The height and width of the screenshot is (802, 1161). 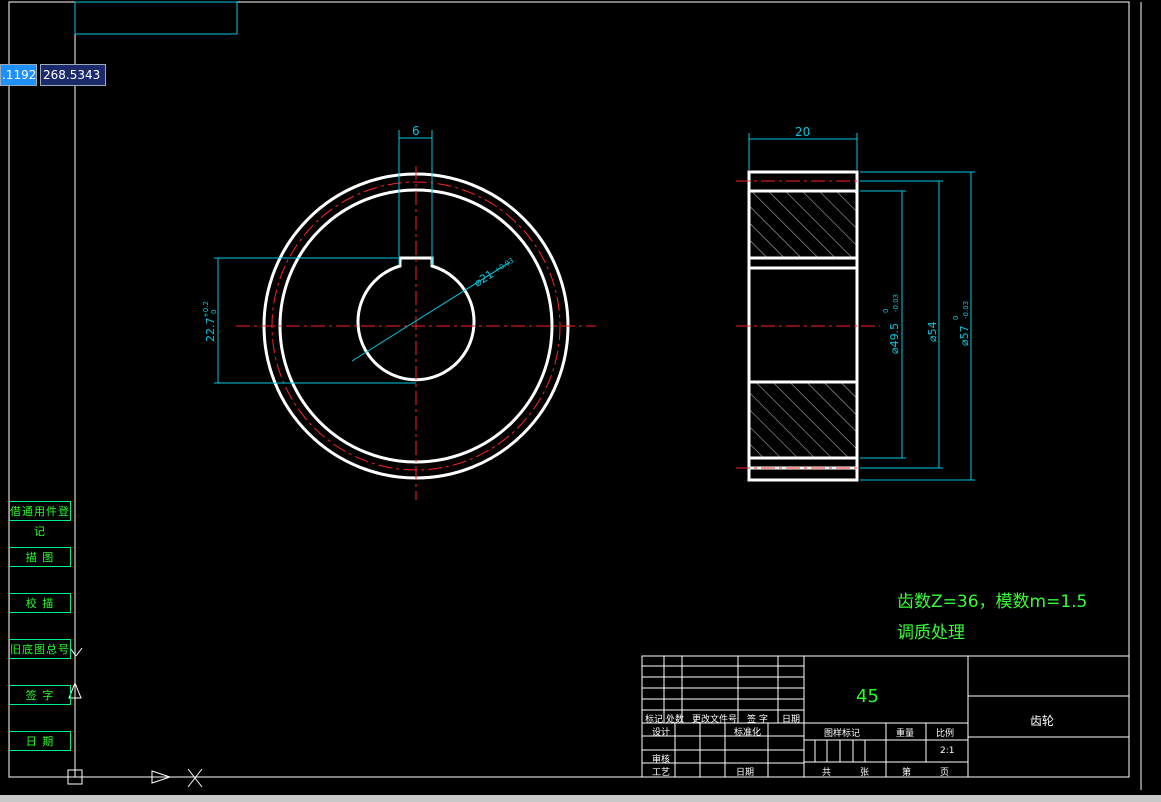 What do you see at coordinates (416, 131) in the screenshot?
I see `dim-keyway-width: 6` at bounding box center [416, 131].